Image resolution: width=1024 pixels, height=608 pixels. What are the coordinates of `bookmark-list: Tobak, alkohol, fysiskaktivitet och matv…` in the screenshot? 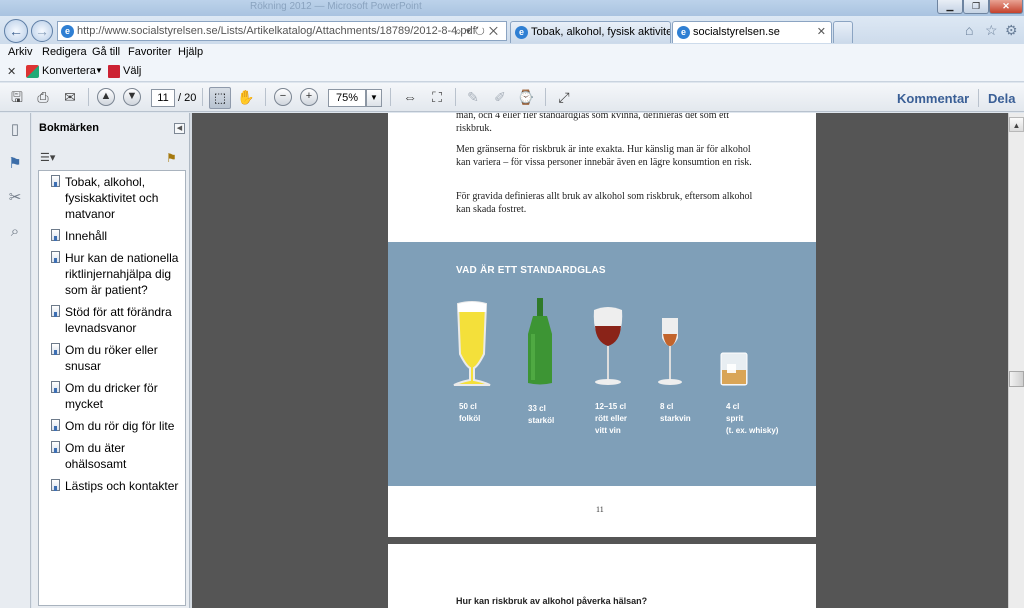 It's located at (112, 388).